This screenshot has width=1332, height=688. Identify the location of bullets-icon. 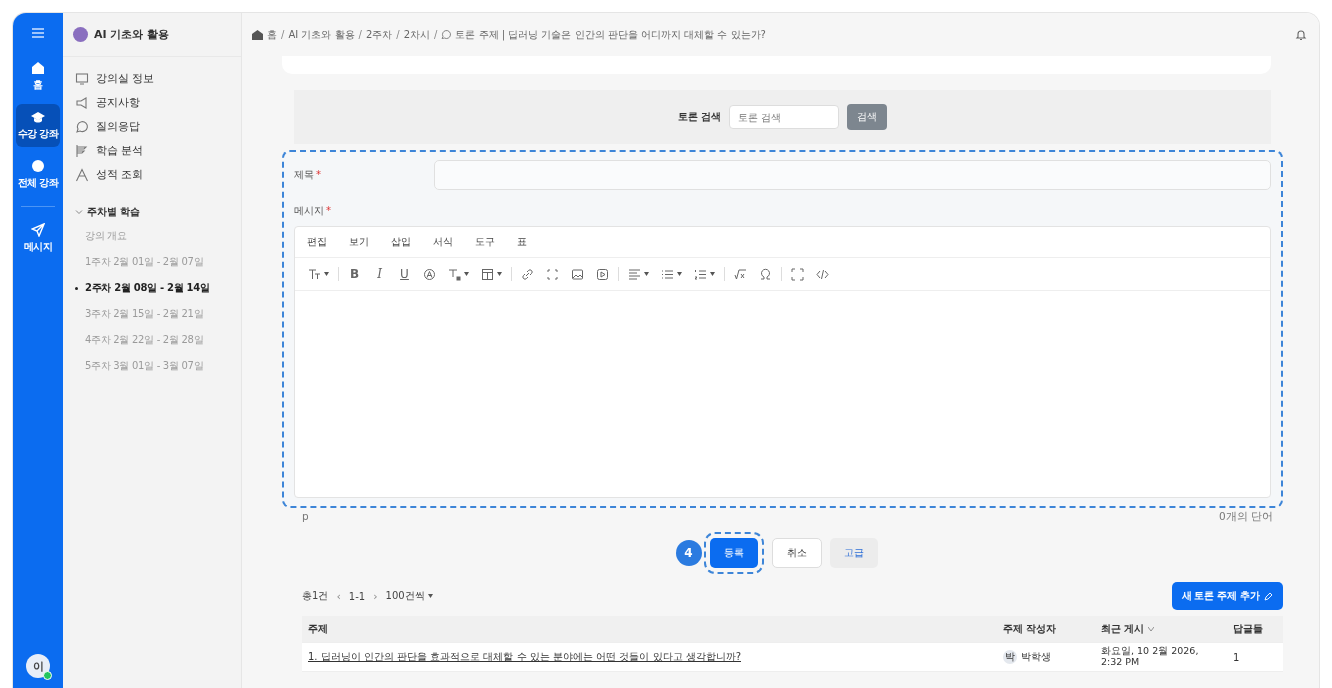
(667, 274).